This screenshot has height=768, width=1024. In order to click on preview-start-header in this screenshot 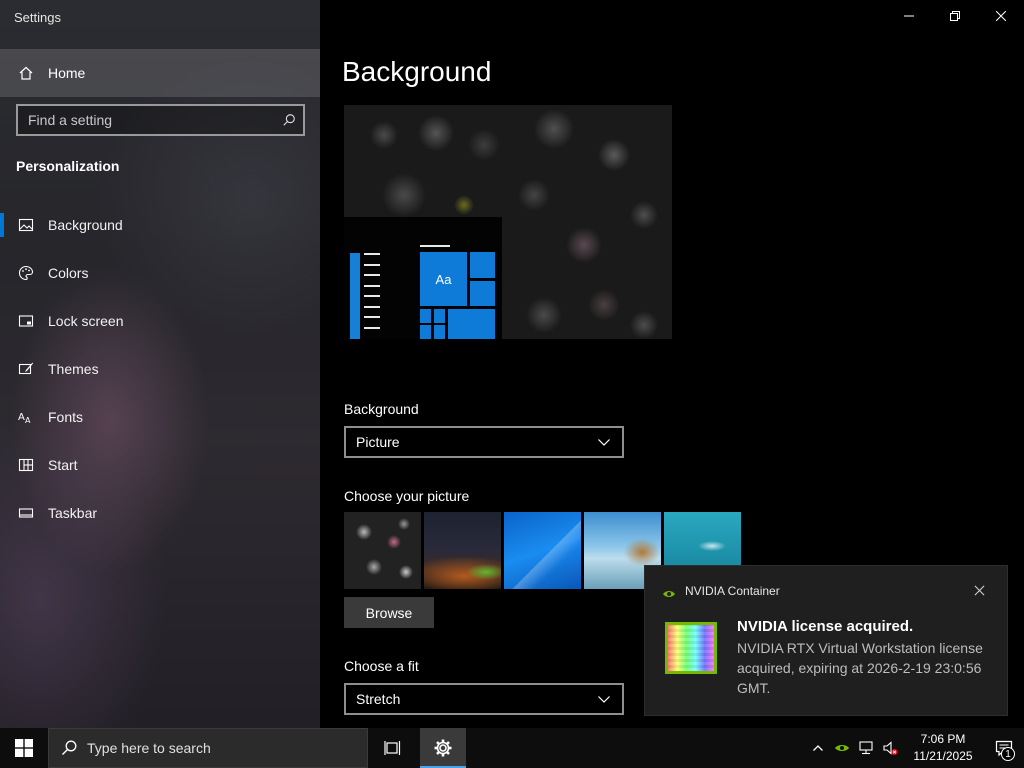, I will do `click(435, 246)`.